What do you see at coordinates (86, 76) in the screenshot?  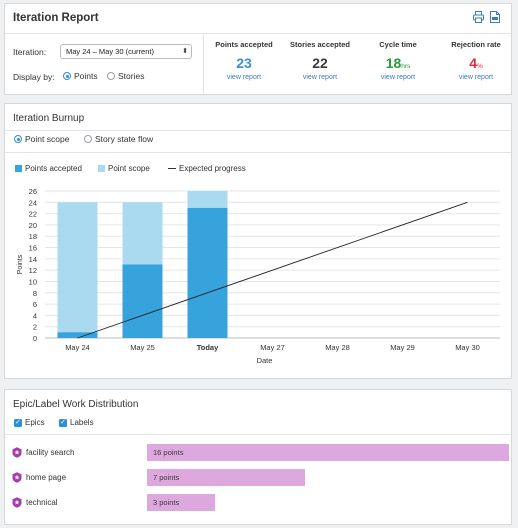 I see `display-points-label: Points` at bounding box center [86, 76].